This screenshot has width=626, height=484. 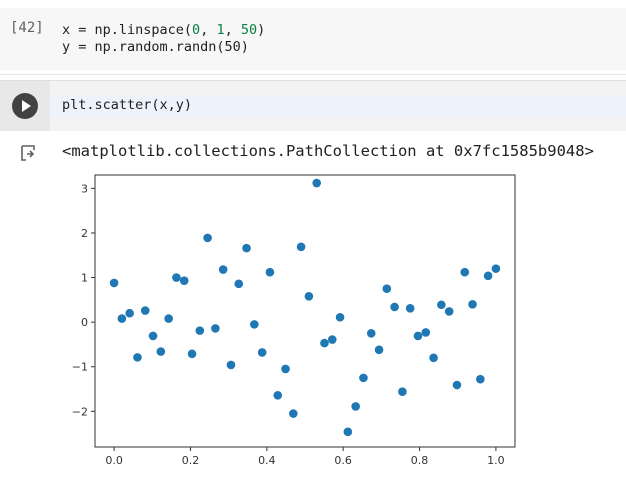 I want to click on output-arrow-icon, so click(x=29, y=153).